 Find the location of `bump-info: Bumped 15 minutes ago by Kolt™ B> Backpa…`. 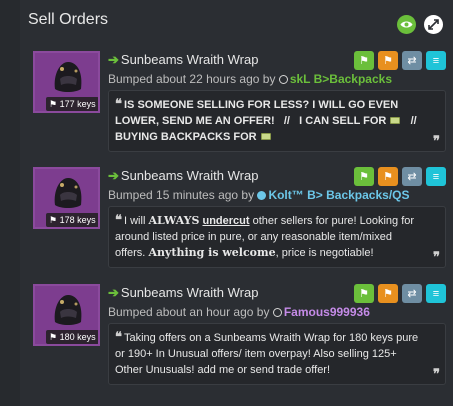

bump-info: Bumped 15 minutes ago by Kolt™ B> Backpa… is located at coordinates (259, 195).